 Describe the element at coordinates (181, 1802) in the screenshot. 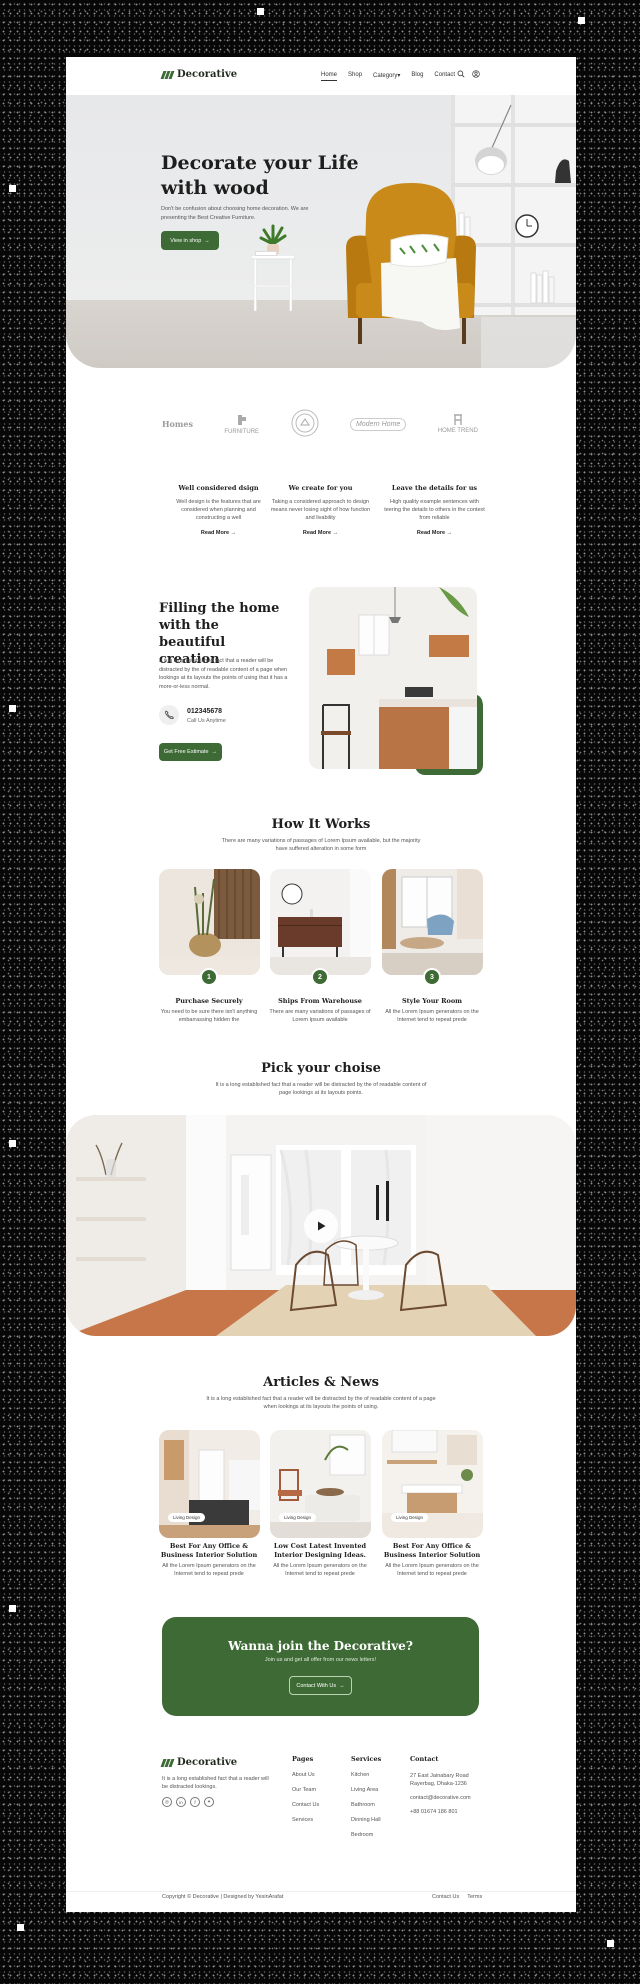

I see `linkedin-icon: in` at that location.